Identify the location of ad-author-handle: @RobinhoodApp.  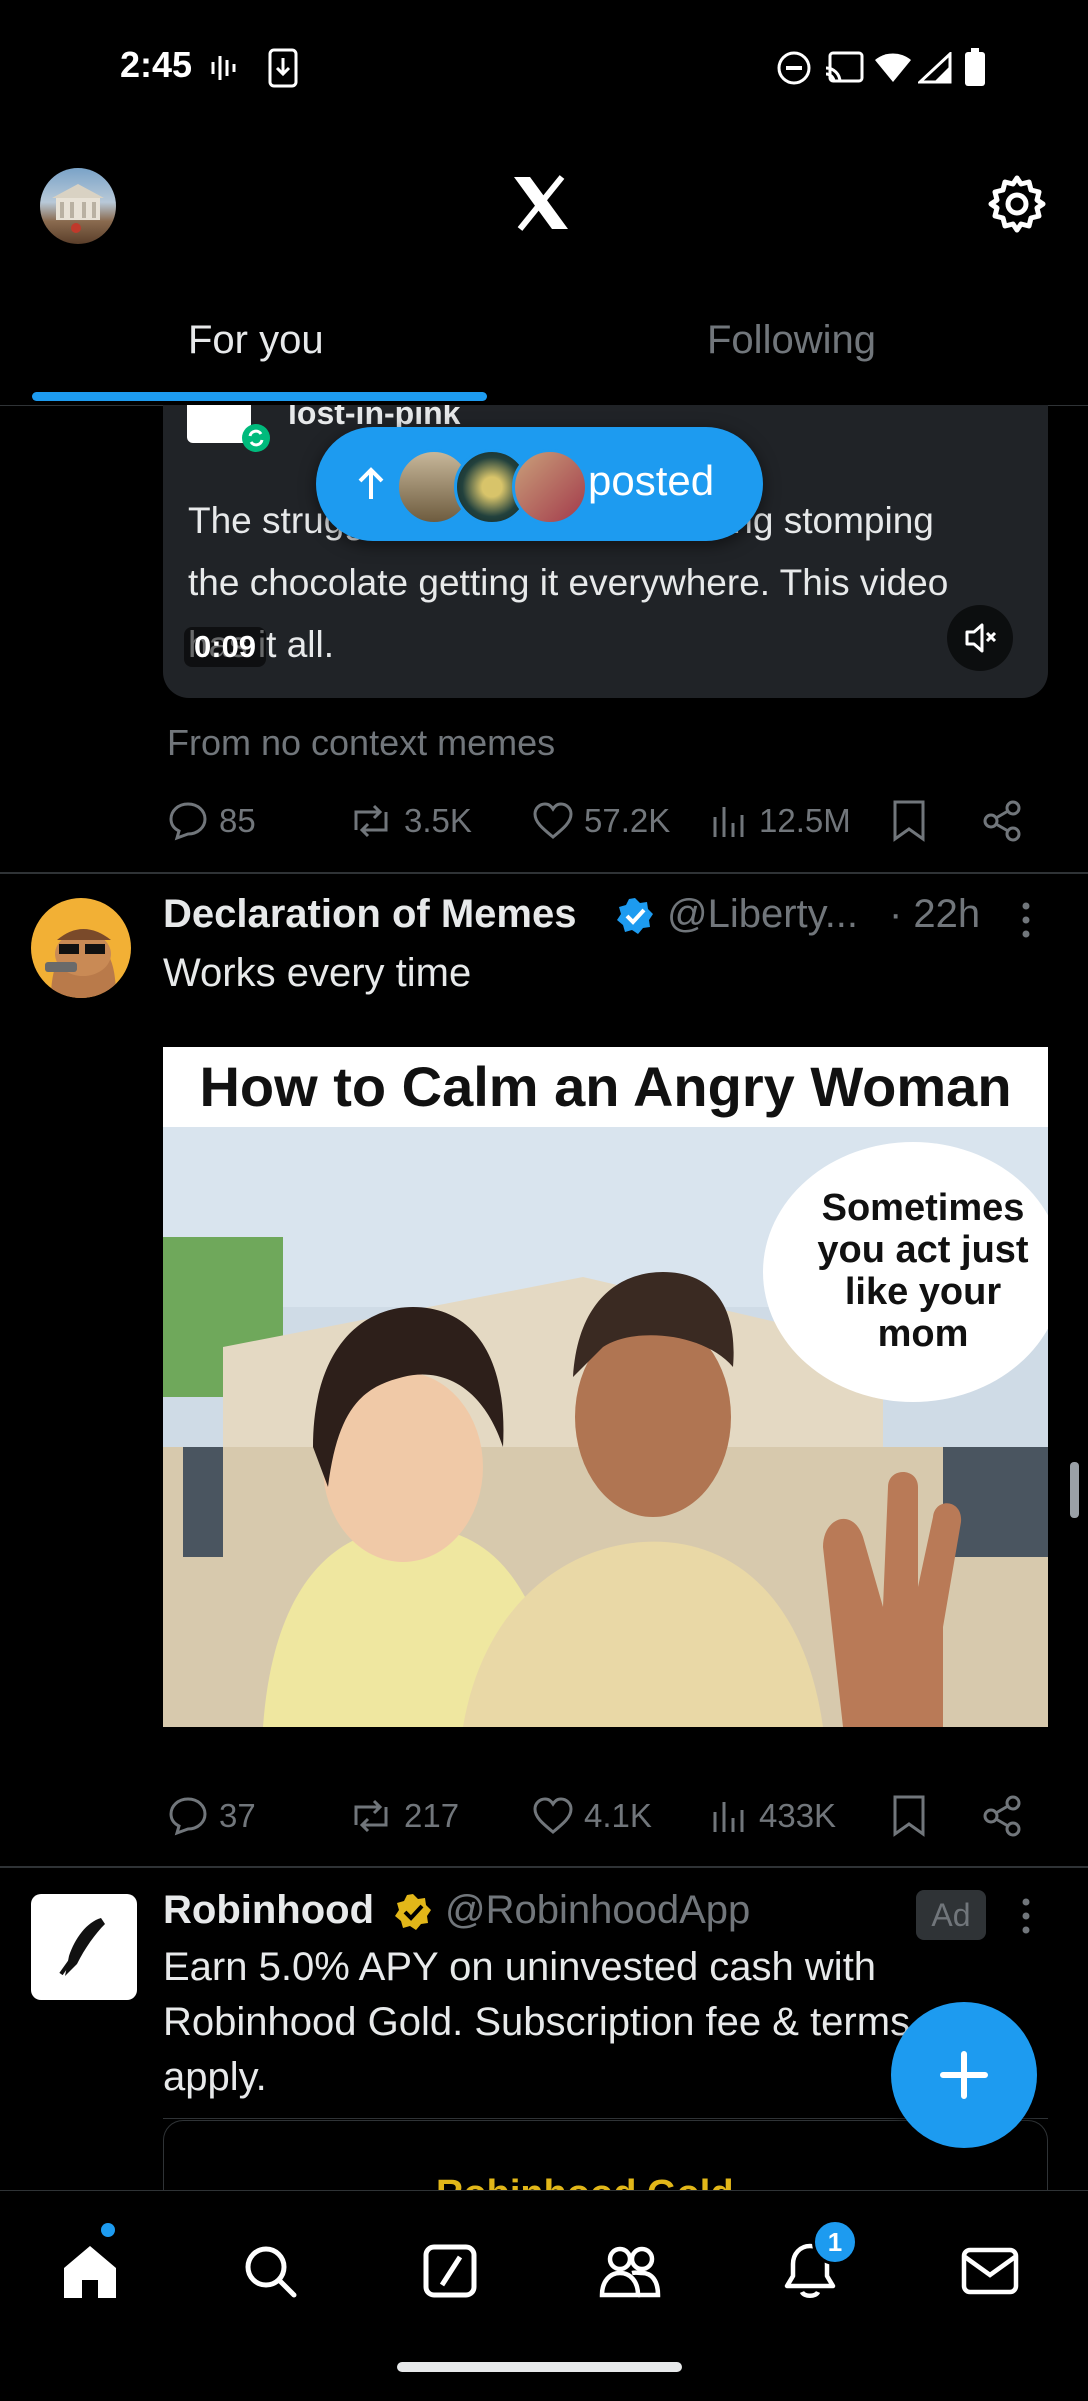
(597, 1910).